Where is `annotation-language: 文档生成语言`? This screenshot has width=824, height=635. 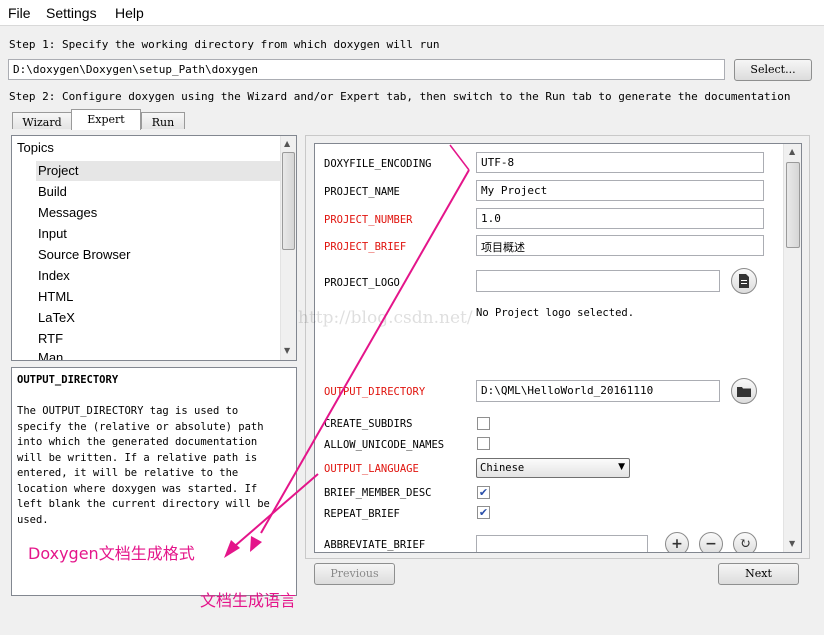
annotation-language: 文档生成语言 is located at coordinates (248, 600).